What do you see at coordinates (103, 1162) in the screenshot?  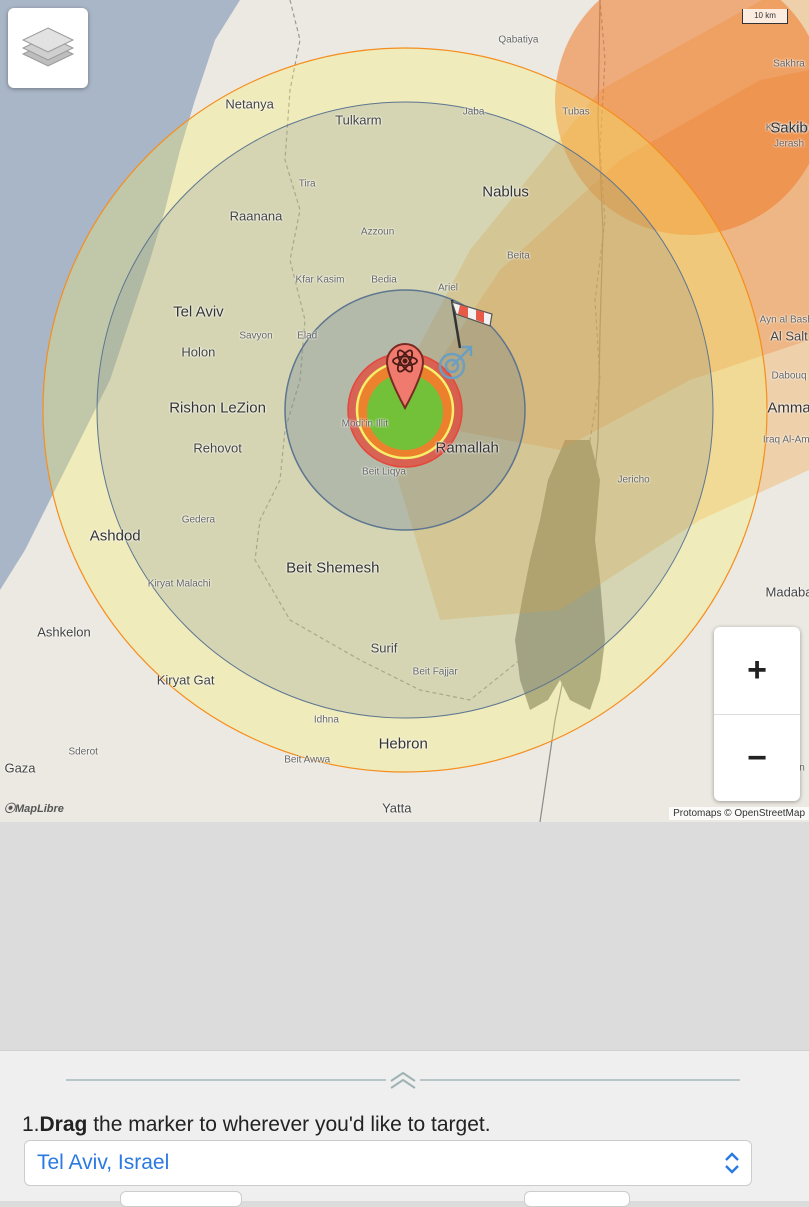 I see `city-select-value: Tel Aviv, Israel` at bounding box center [103, 1162].